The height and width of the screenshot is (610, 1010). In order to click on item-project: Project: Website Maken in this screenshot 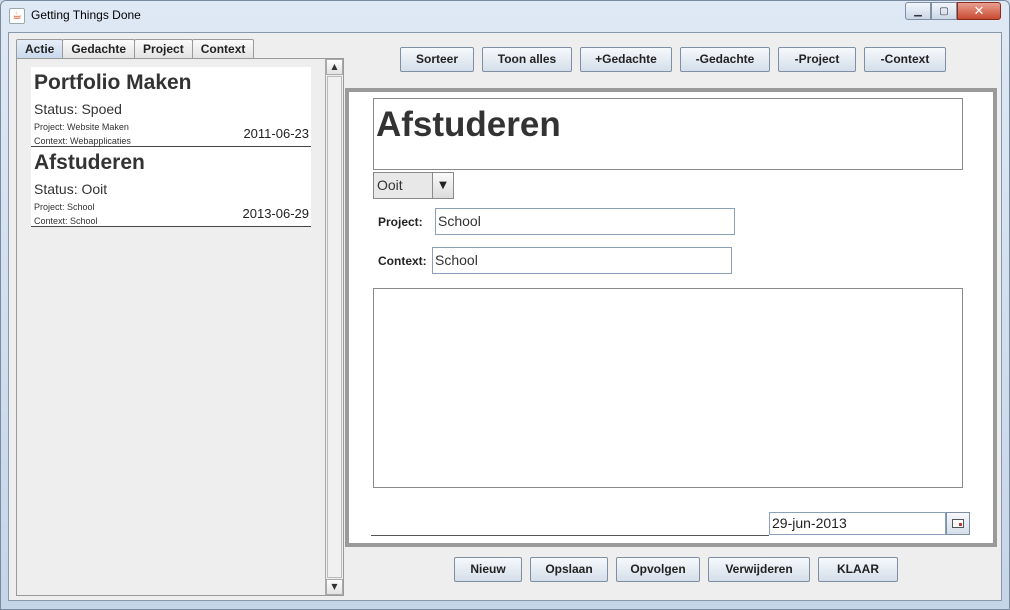, I will do `click(81, 127)`.